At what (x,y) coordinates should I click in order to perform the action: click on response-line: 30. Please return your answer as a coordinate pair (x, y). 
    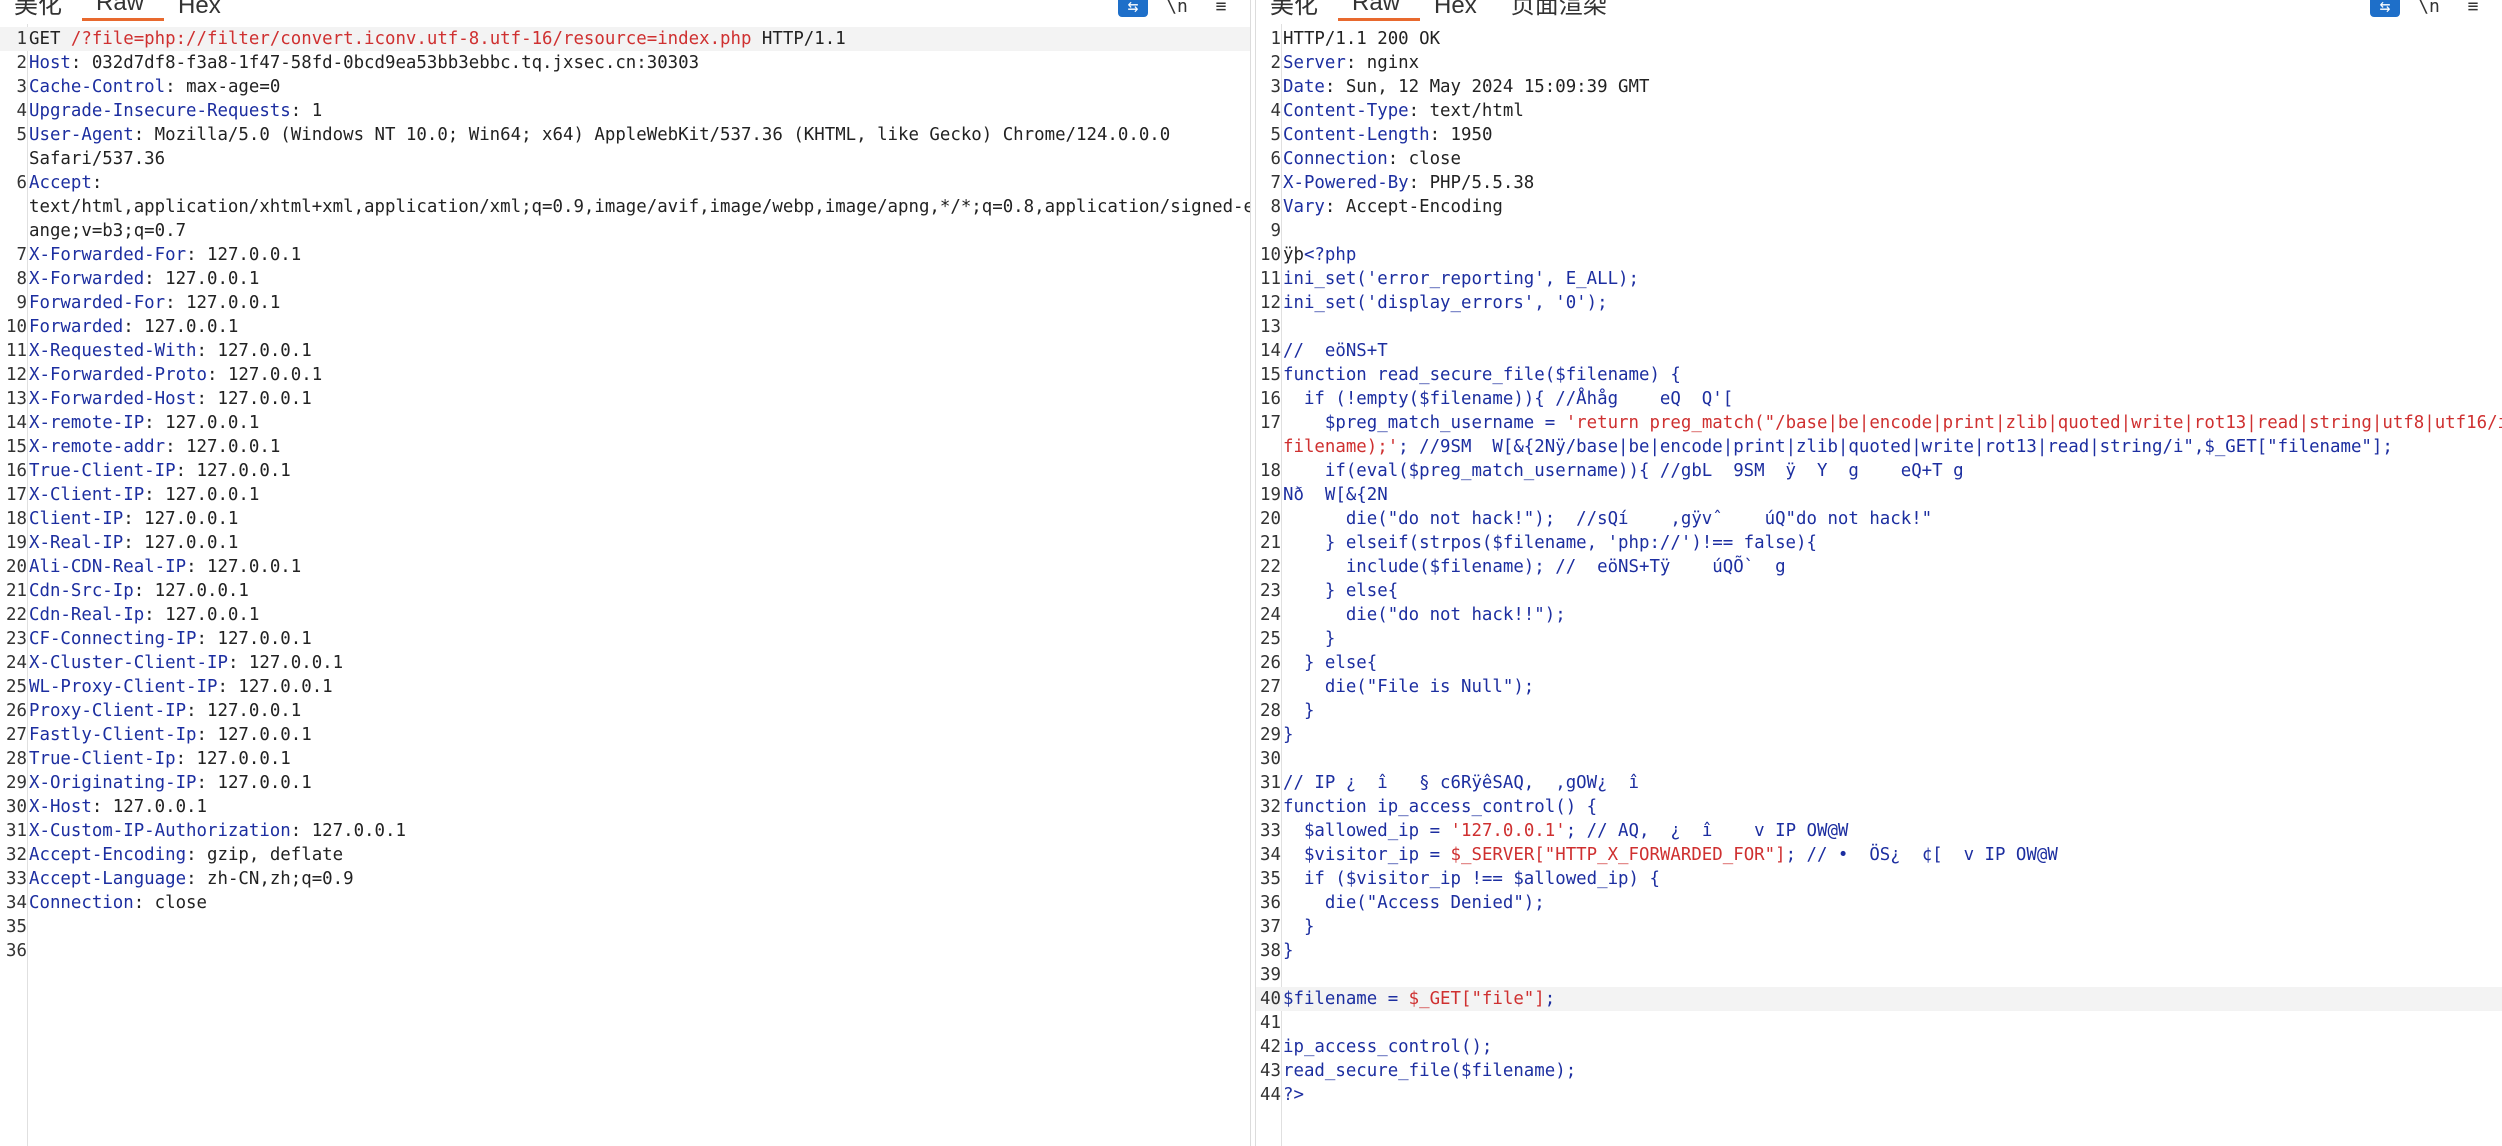
    Looking at the image, I should click on (1879, 759).